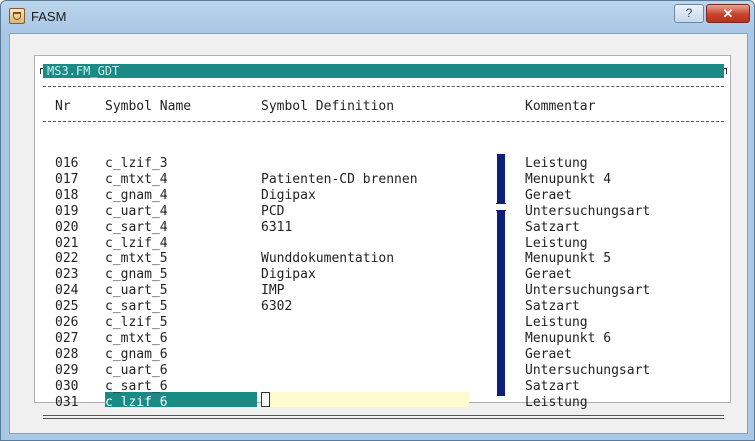 This screenshot has height=441, width=755. I want to click on row-symbol: c_lzif_4, so click(136, 243).